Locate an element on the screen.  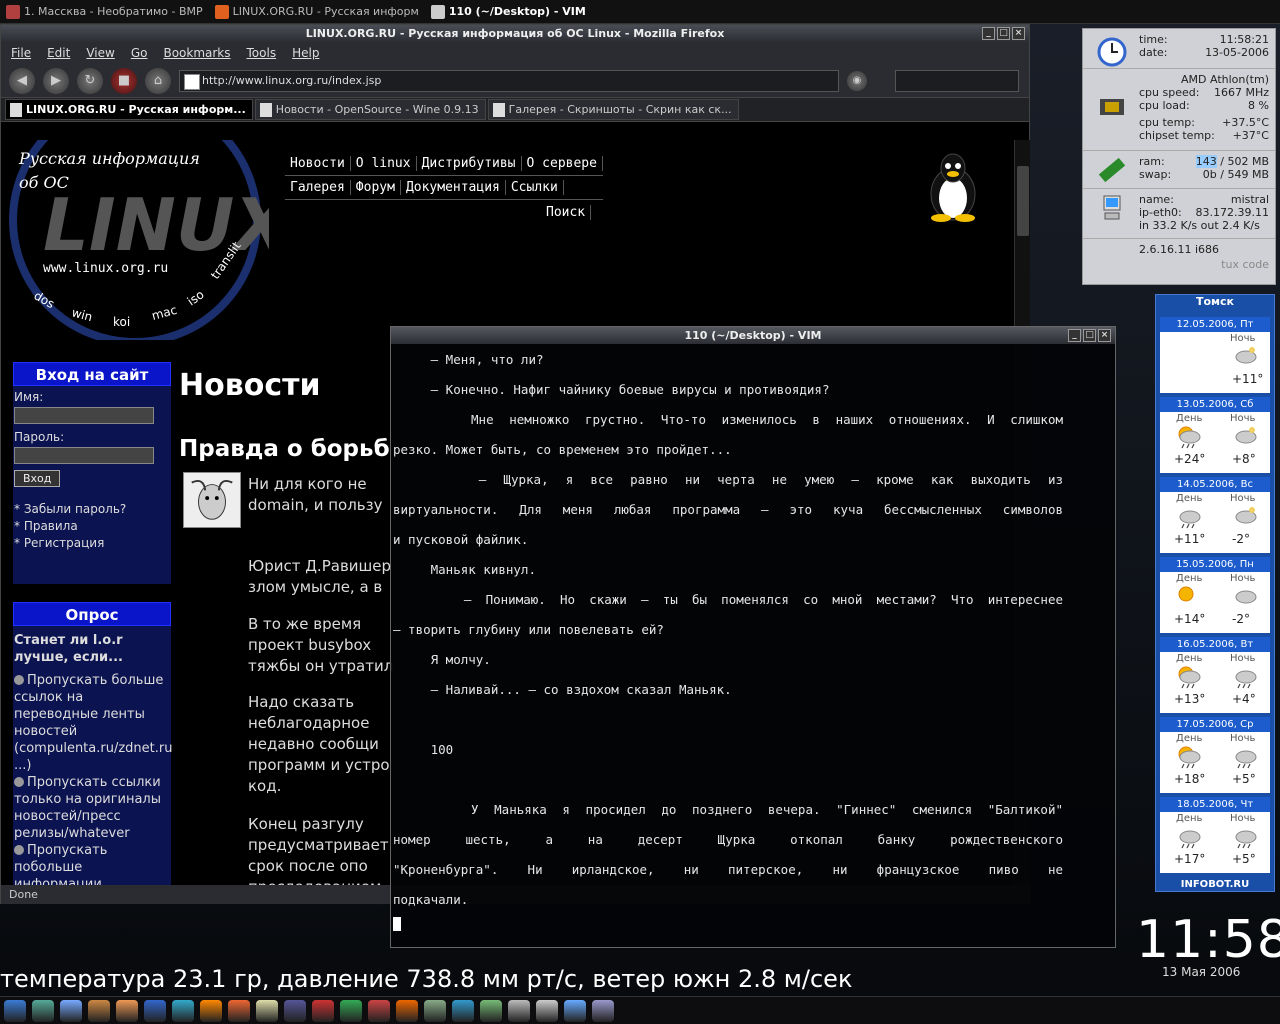
status-text: Done is located at coordinates (23, 894).